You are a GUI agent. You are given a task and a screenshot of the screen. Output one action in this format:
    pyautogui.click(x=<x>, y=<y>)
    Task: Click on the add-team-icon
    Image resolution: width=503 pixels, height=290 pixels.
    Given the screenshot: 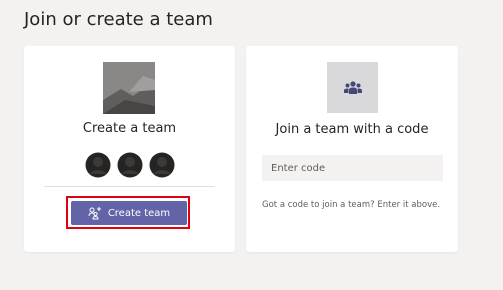 What is the action you would take?
    pyautogui.click(x=95, y=213)
    